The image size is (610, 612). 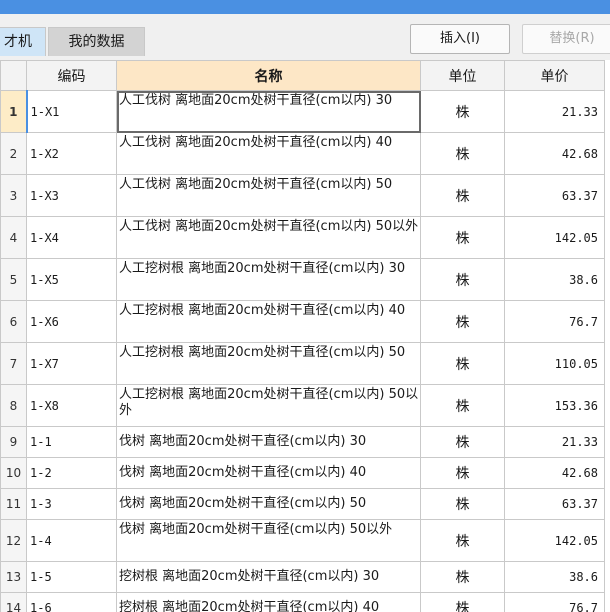 I want to click on code-cell: 1-X6, so click(x=71, y=321).